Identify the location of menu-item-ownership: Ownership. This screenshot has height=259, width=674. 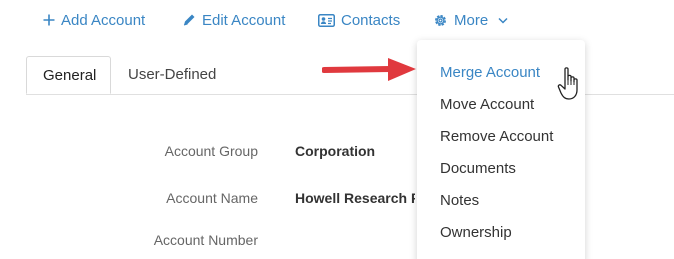
(476, 232).